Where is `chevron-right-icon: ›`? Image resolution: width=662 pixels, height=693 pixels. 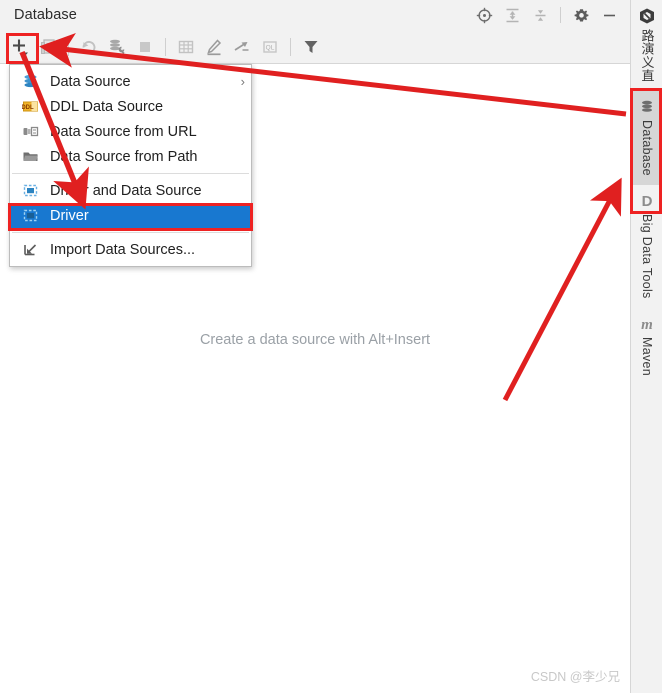 chevron-right-icon: › is located at coordinates (242, 81).